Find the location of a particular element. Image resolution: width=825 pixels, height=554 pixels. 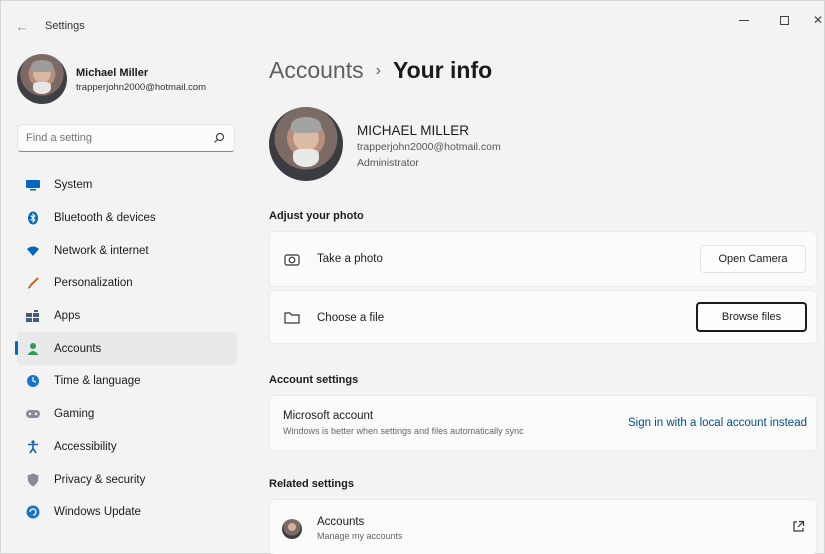

sidebar-item-accounts: Accounts is located at coordinates (126, 349).